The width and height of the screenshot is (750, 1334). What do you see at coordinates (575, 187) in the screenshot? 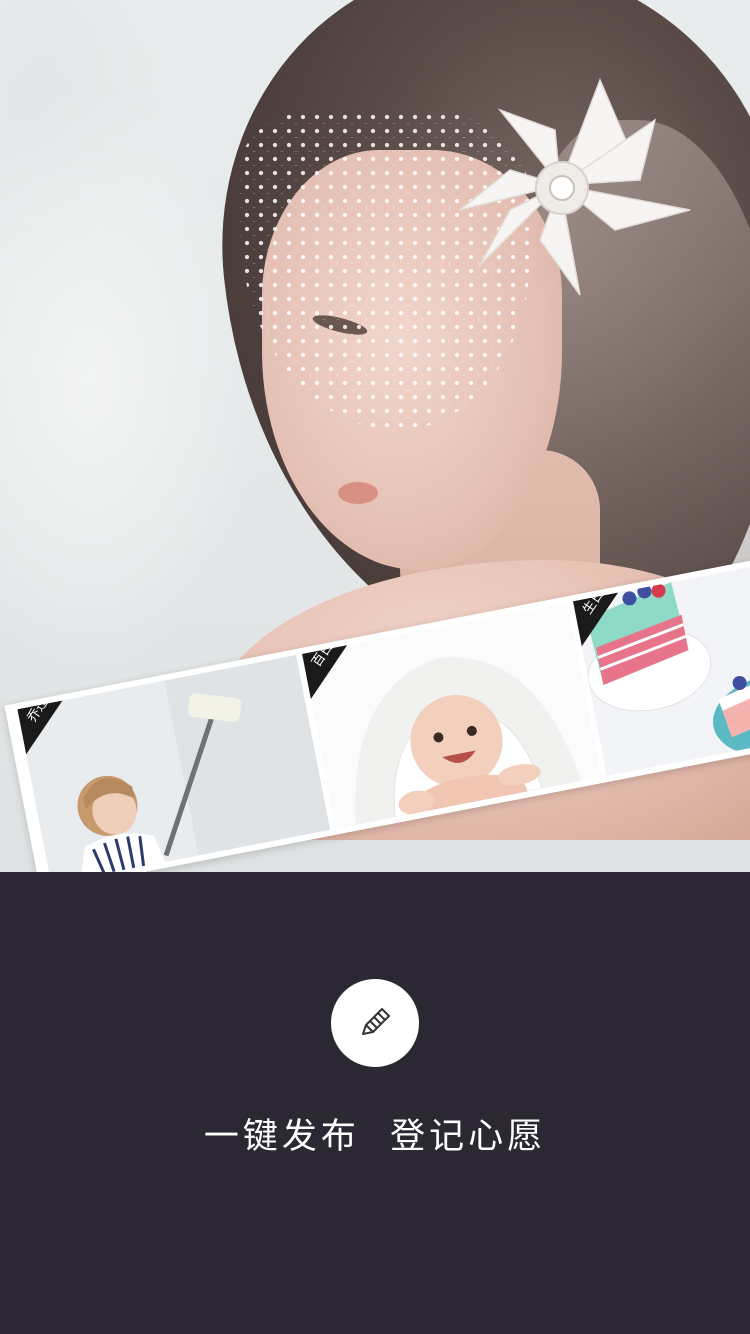
I see `hero-flower-icon` at bounding box center [575, 187].